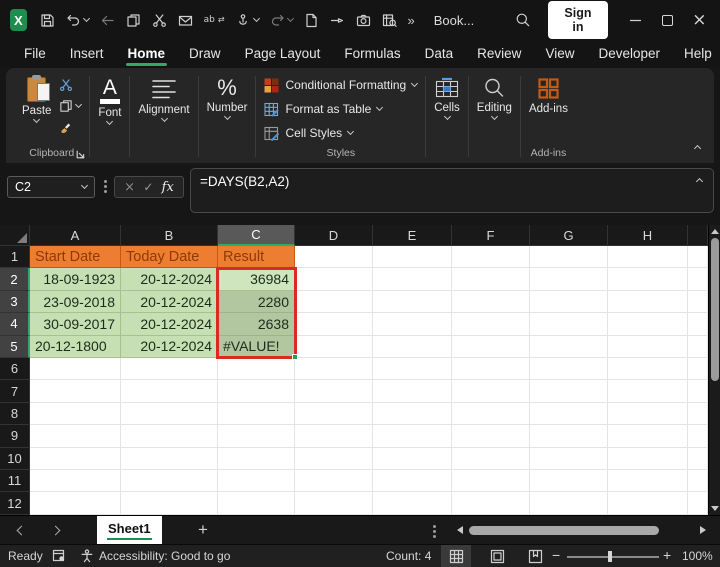 The width and height of the screenshot is (720, 567). I want to click on cell-D8, so click(334, 414).